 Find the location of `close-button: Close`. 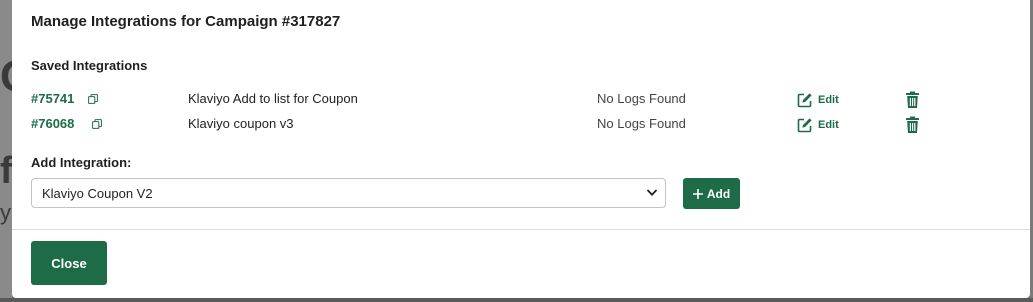

close-button: Close is located at coordinates (69, 263).